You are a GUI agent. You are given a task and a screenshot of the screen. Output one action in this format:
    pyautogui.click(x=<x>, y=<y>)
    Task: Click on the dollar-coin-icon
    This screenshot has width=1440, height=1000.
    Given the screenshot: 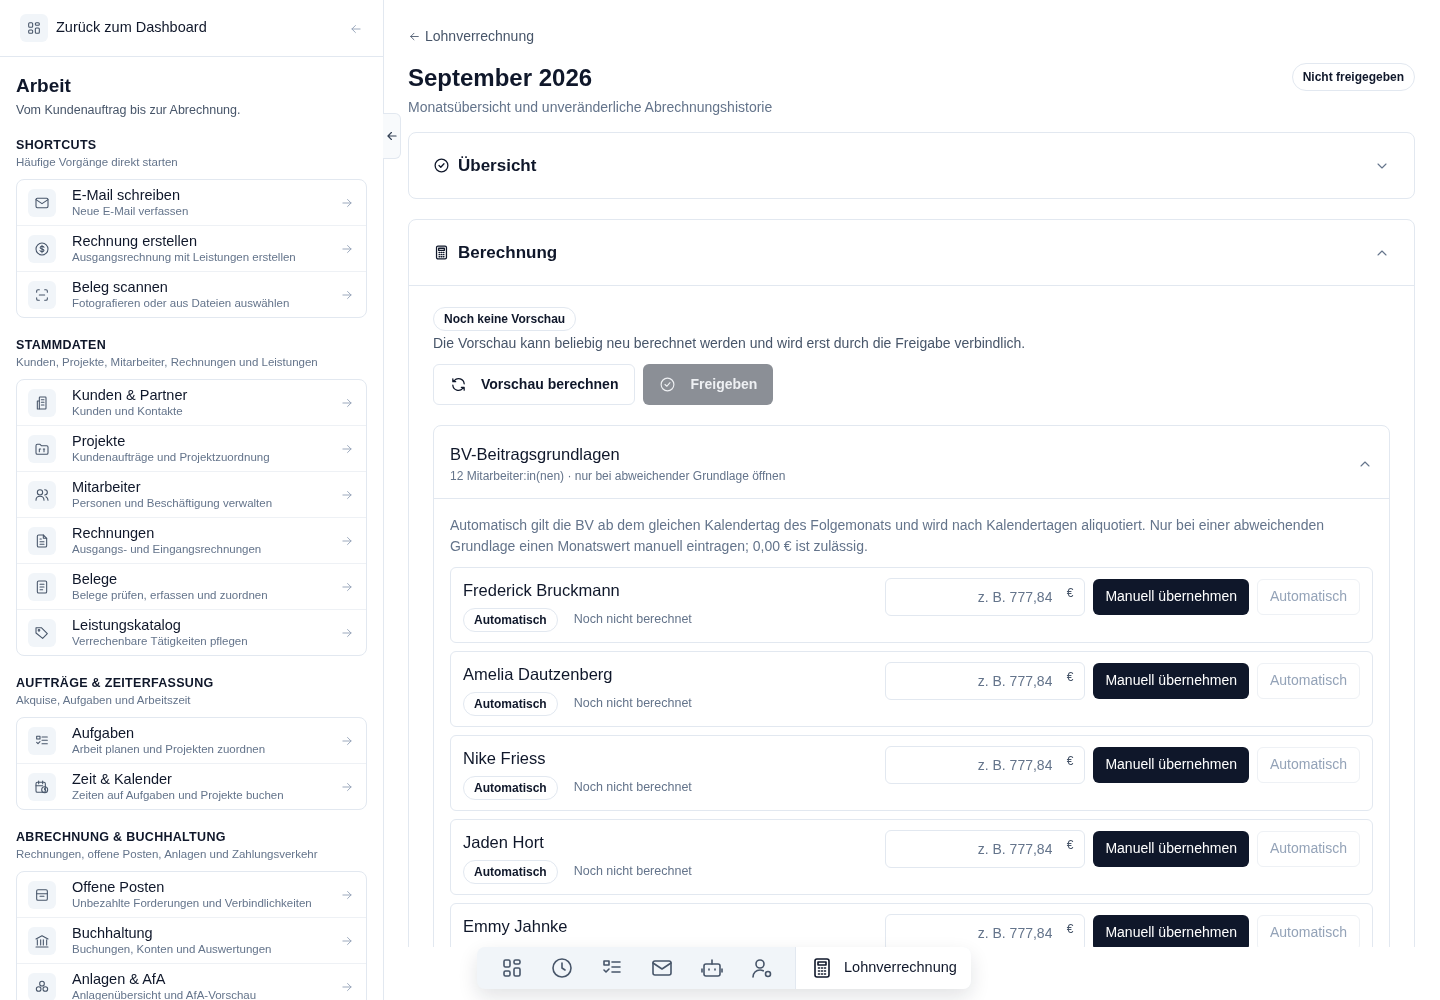 What is the action you would take?
    pyautogui.click(x=42, y=248)
    